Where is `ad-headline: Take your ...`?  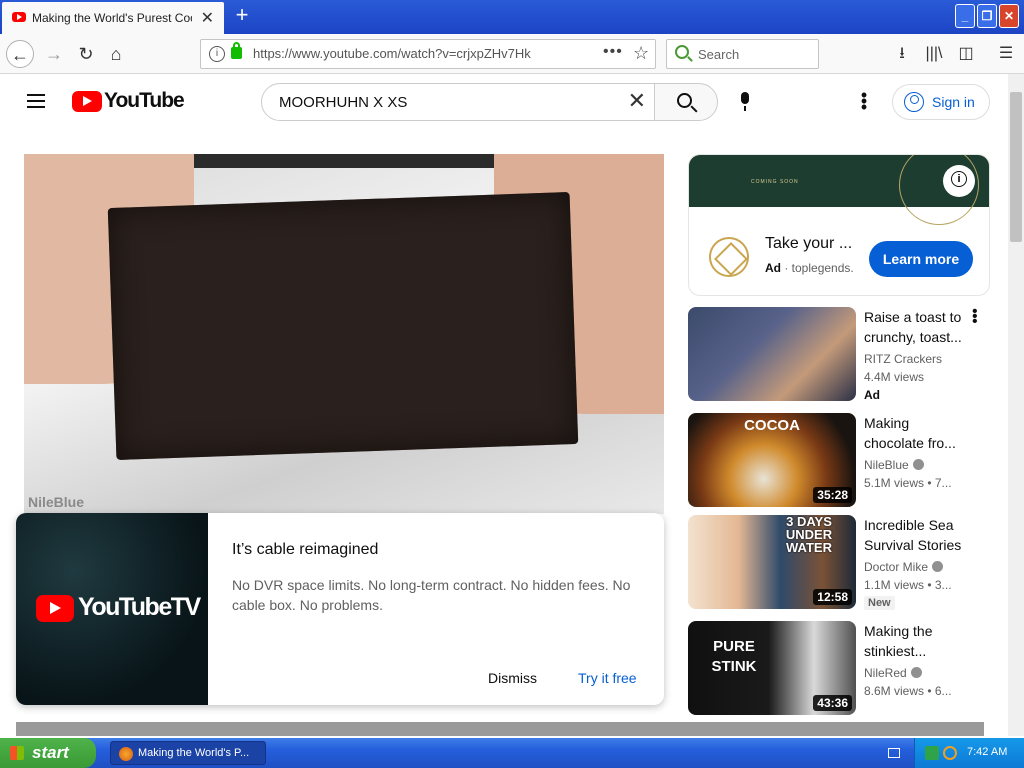
ad-headline: Take your ... is located at coordinates (808, 244).